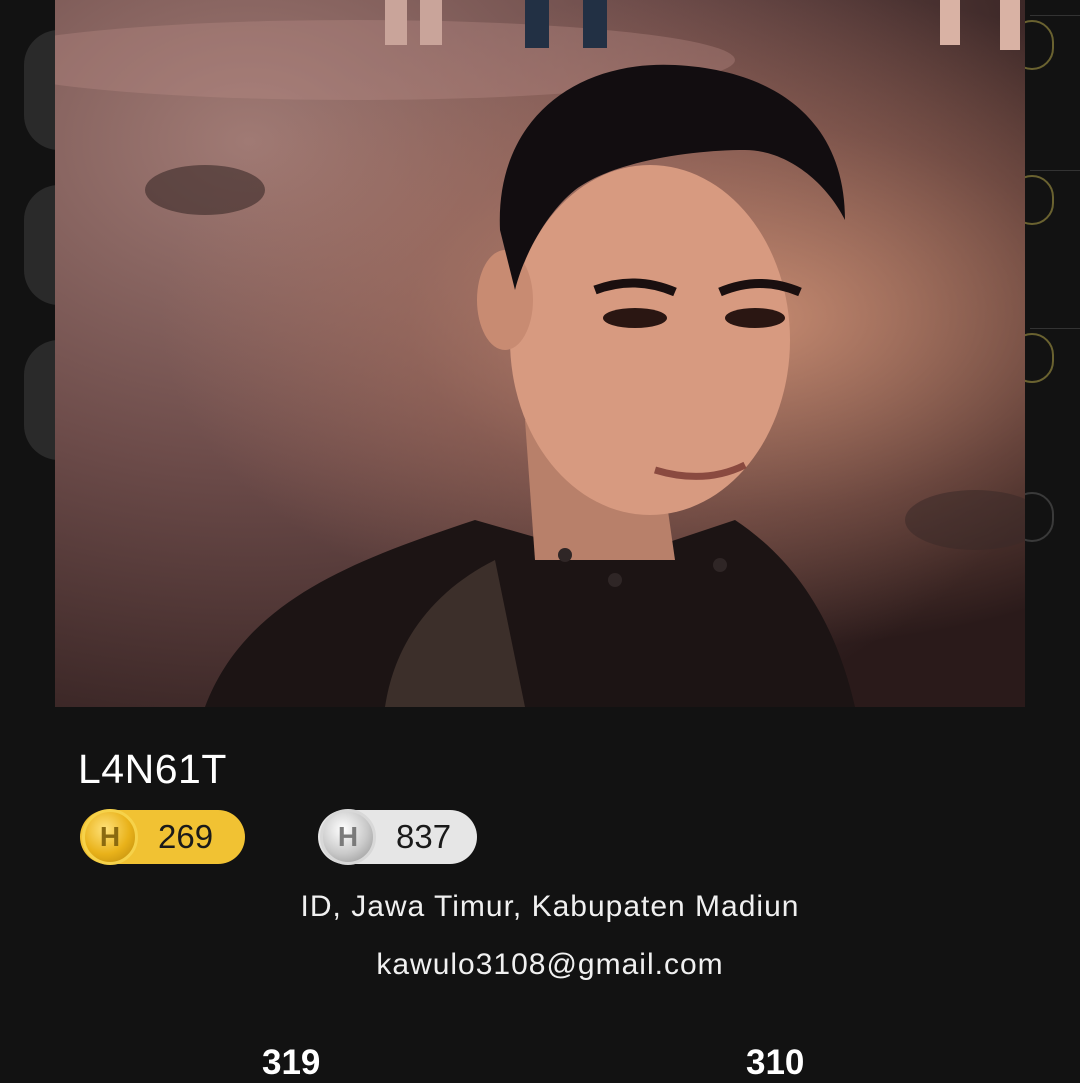 This screenshot has height=1083, width=1080. I want to click on gold-coin-count: 269, so click(186, 836).